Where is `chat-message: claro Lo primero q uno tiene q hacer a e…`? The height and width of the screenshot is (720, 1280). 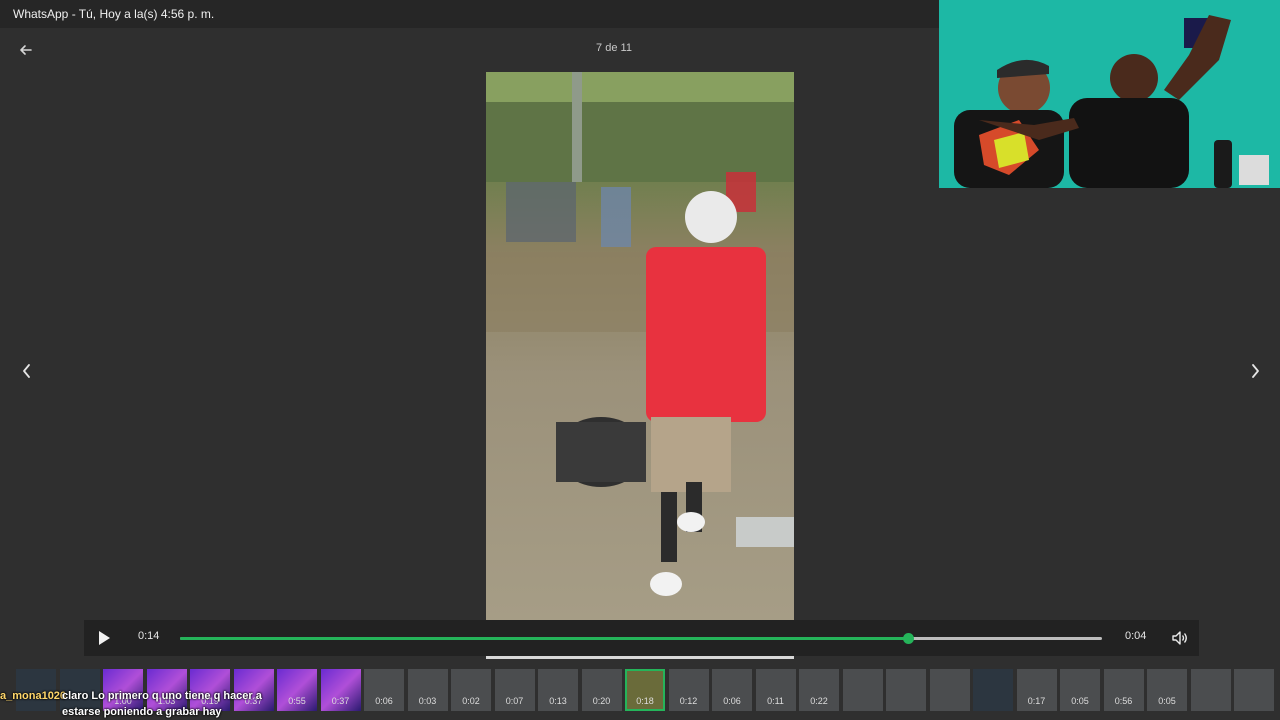 chat-message: claro Lo primero q uno tiene q hacer a e… is located at coordinates (162, 704).